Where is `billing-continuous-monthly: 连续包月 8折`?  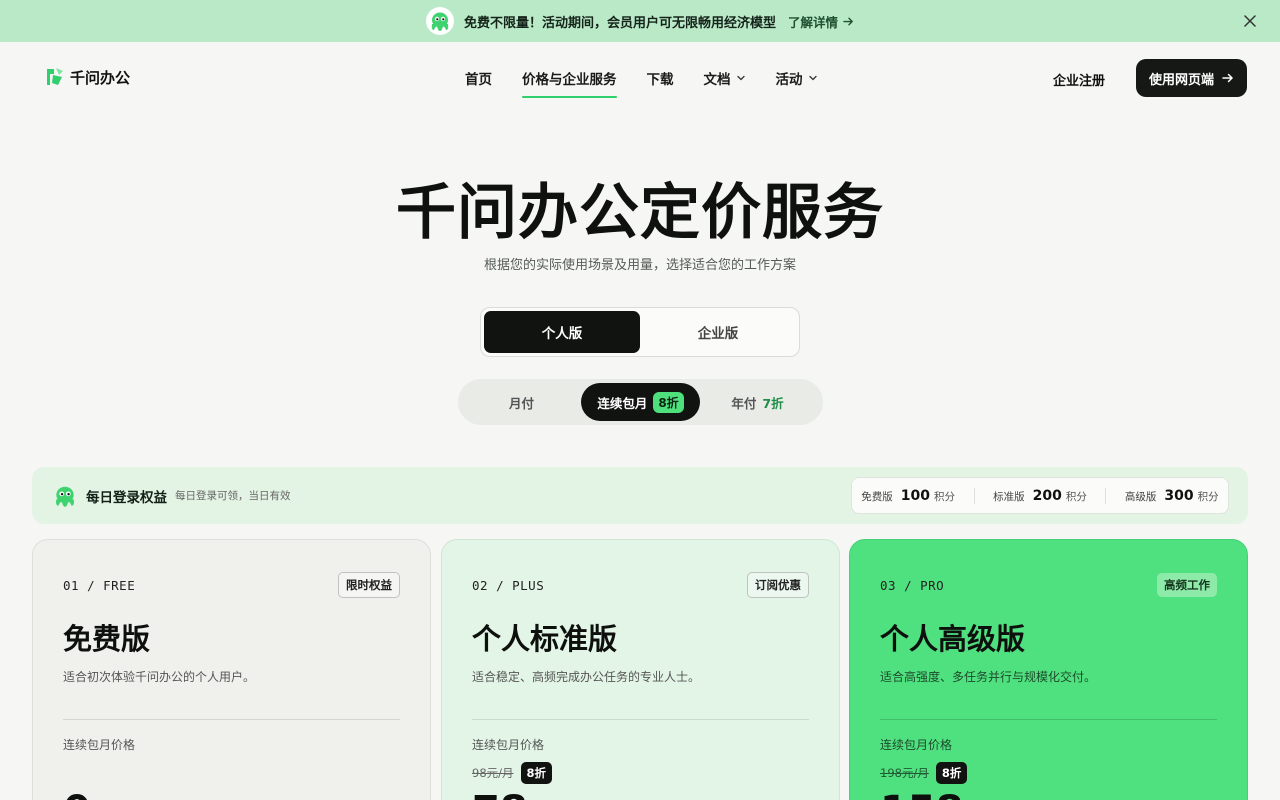 billing-continuous-monthly: 连续包月 8折 is located at coordinates (640, 402).